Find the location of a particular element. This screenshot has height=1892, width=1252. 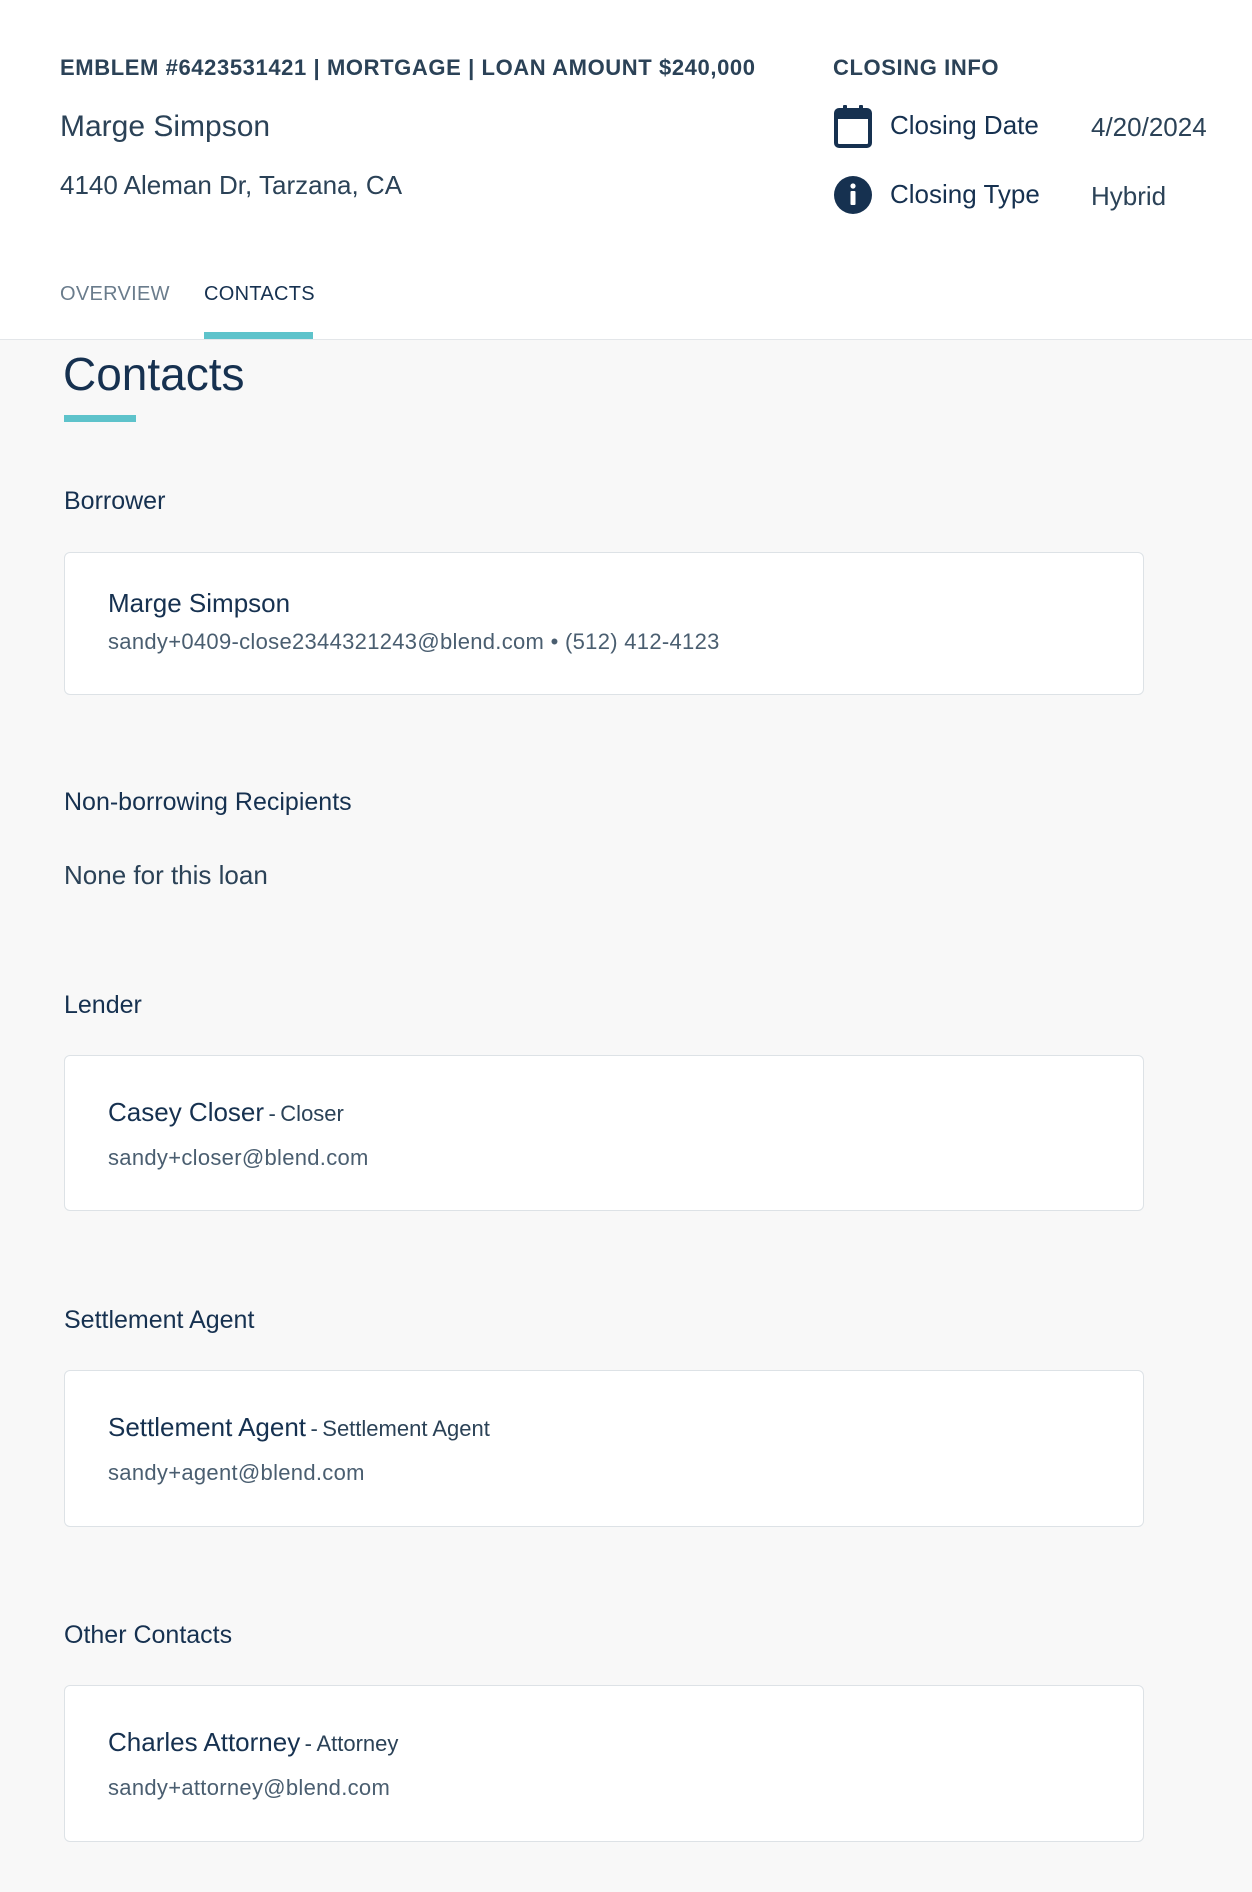

contact-name-line: Casey Closer - Closer is located at coordinates (226, 1112).